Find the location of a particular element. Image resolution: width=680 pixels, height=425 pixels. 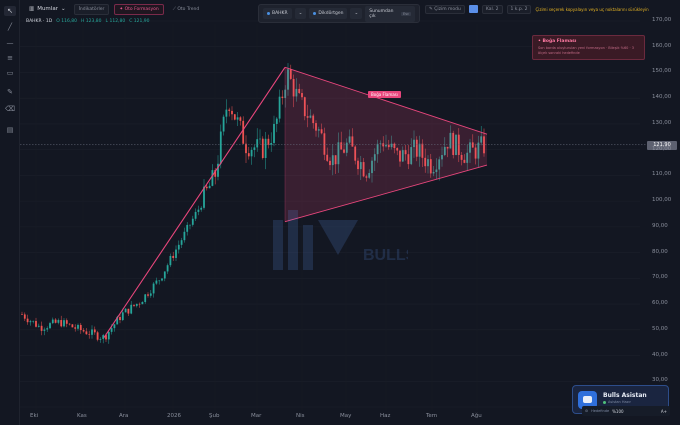

assistant-status: Asistan Hazır is located at coordinates (617, 402).